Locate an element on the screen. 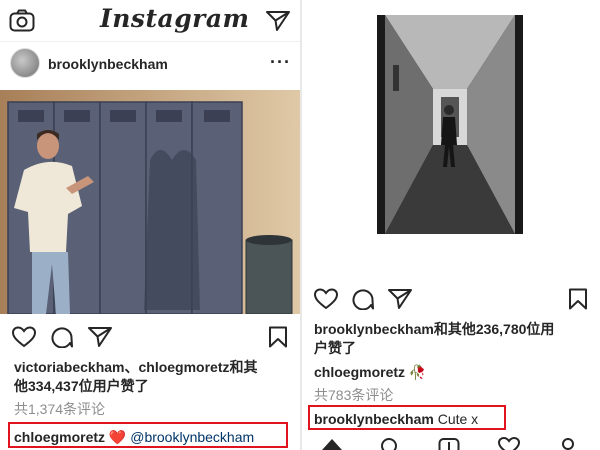  post-photo is located at coordinates (450, 124).